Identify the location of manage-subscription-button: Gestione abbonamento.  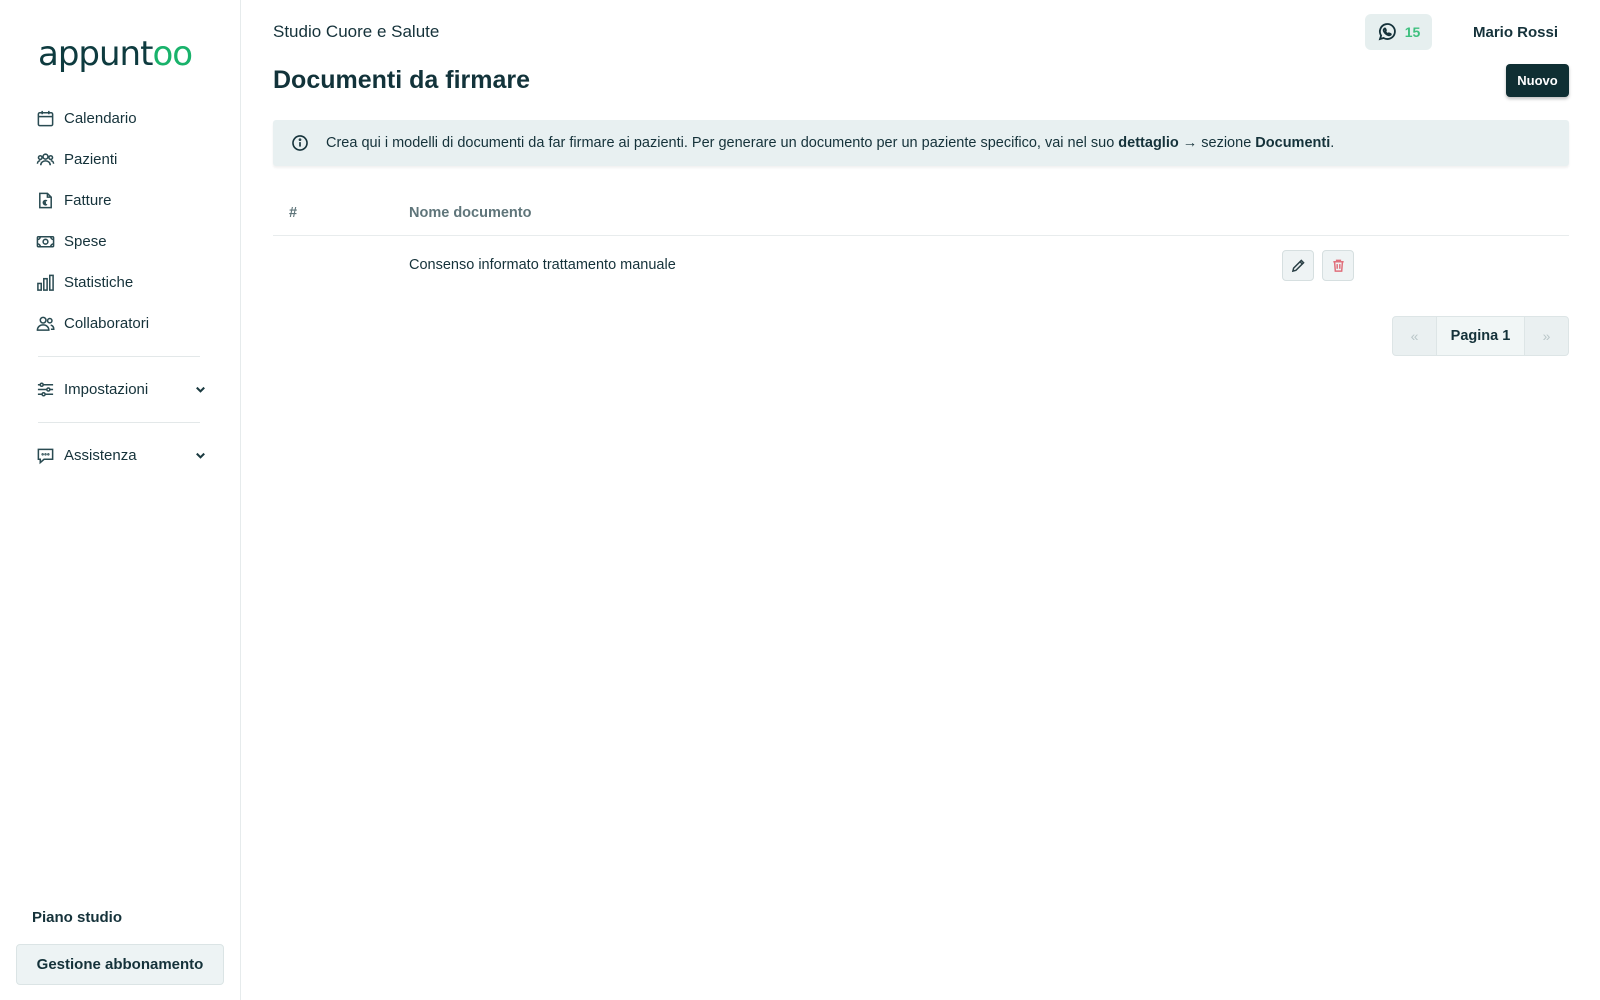
(120, 964).